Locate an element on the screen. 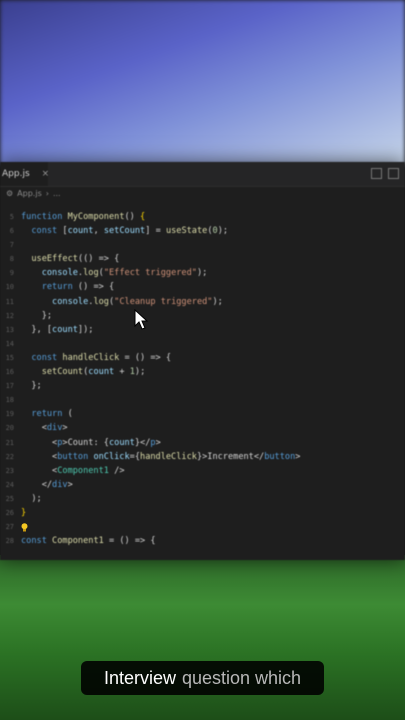 The image size is (405, 720). line-number: 12 is located at coordinates (9, 315).